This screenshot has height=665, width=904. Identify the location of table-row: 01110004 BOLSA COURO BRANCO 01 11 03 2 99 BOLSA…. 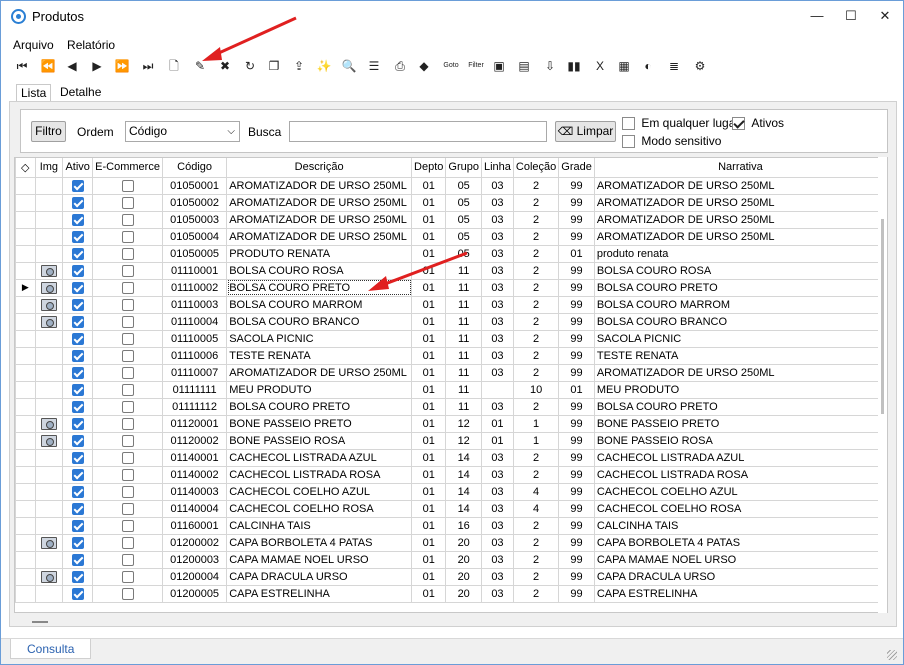
(451, 321).